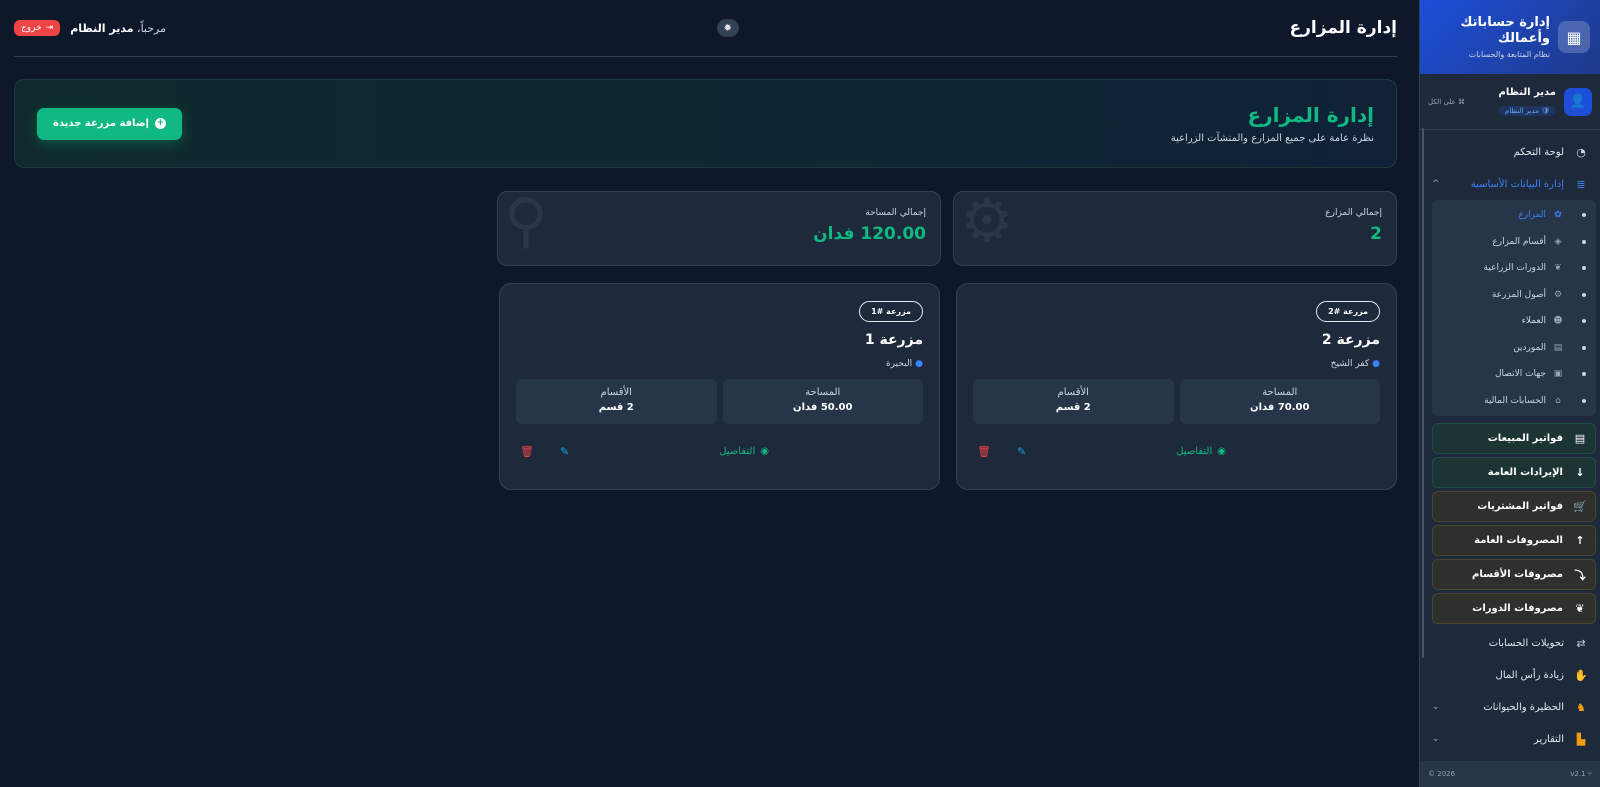 The image size is (1600, 787). I want to click on sidebar-footer: ⑂ v2.1 2026 ©, so click(1510, 774).